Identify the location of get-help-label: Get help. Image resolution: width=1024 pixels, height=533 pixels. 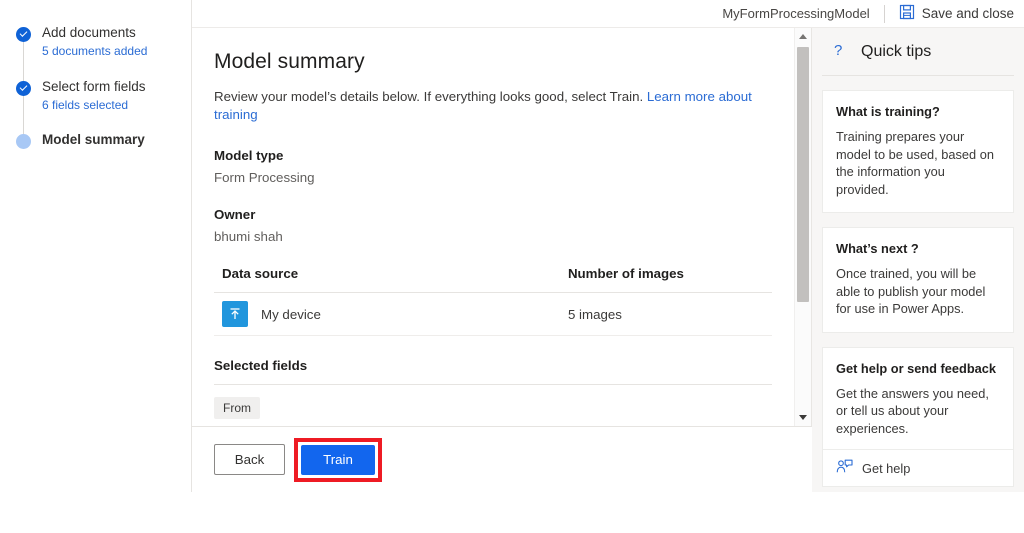
(886, 468).